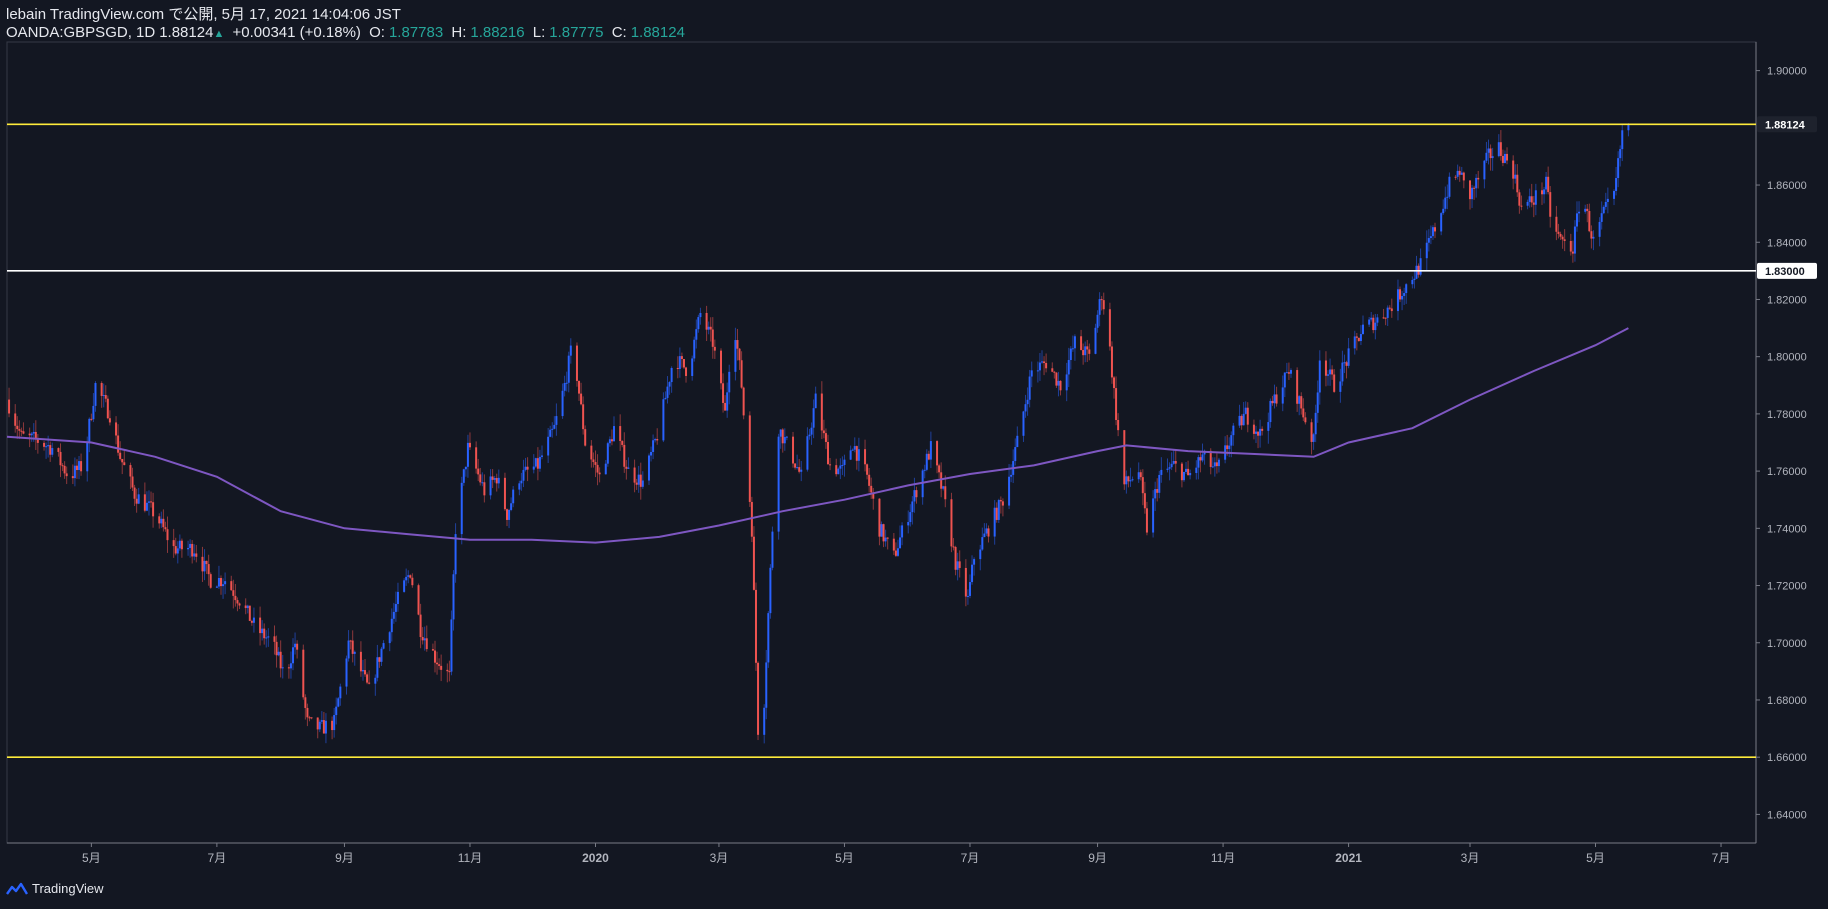 The image size is (1828, 909). What do you see at coordinates (1785, 272) in the screenshot?
I see `price-label: 1.83000` at bounding box center [1785, 272].